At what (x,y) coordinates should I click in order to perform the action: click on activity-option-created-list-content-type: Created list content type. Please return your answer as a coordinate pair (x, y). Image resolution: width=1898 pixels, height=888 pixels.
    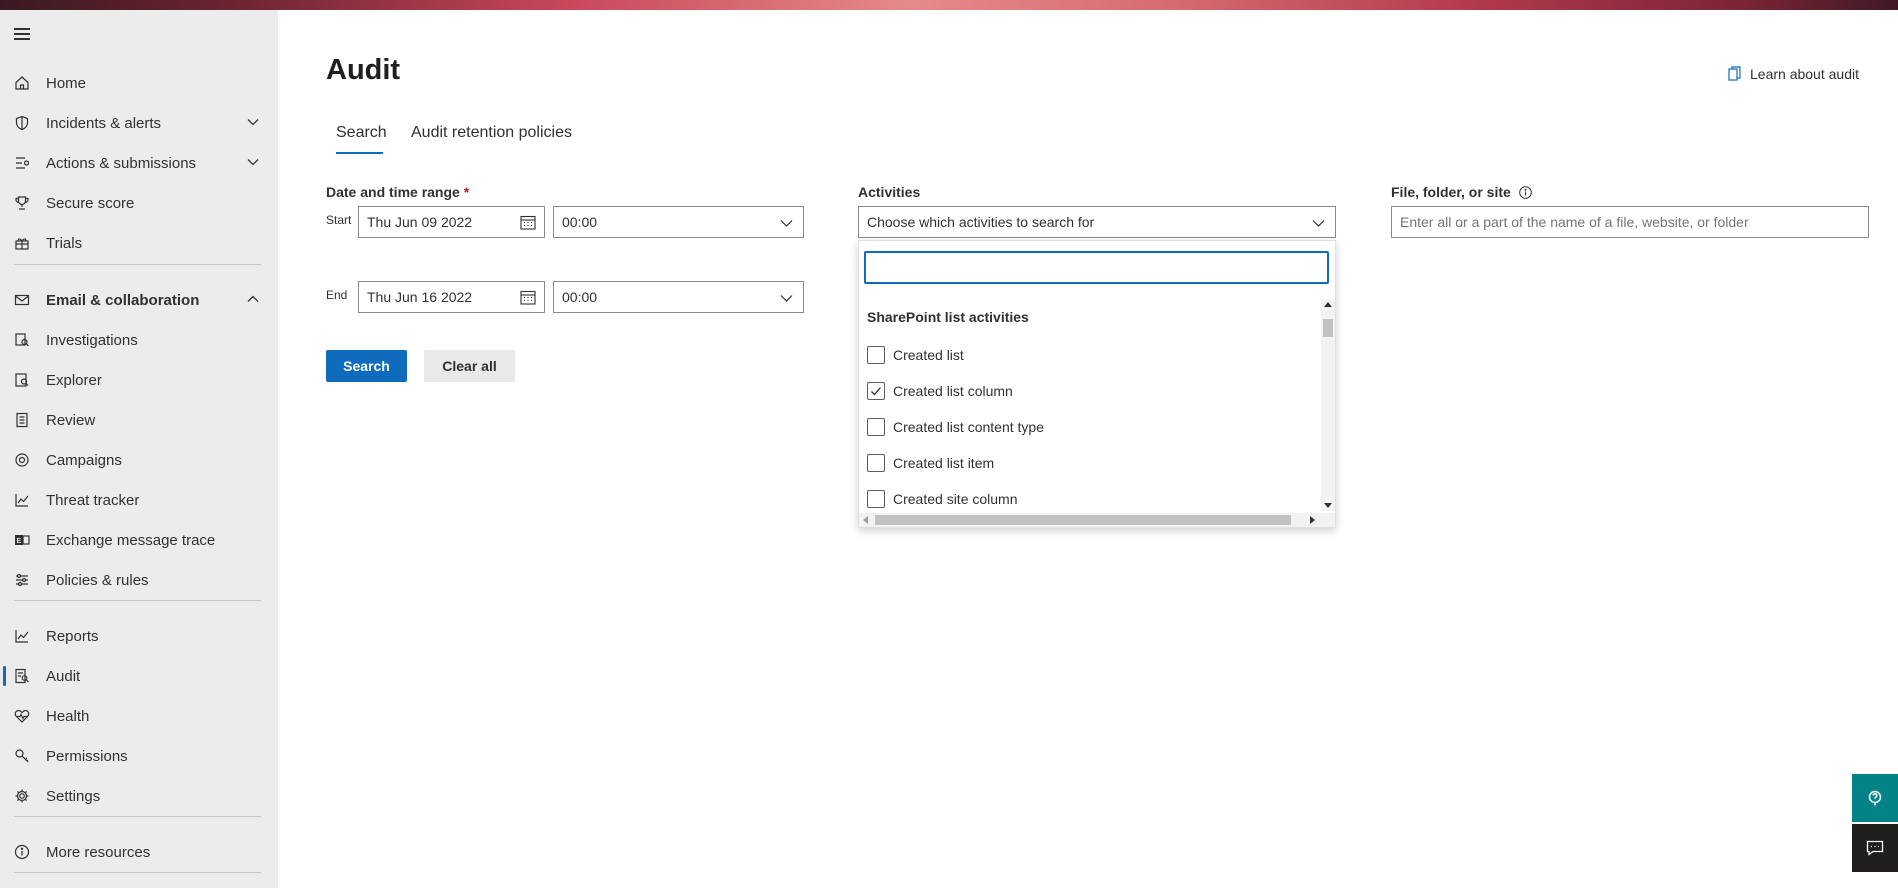
    Looking at the image, I should click on (955, 427).